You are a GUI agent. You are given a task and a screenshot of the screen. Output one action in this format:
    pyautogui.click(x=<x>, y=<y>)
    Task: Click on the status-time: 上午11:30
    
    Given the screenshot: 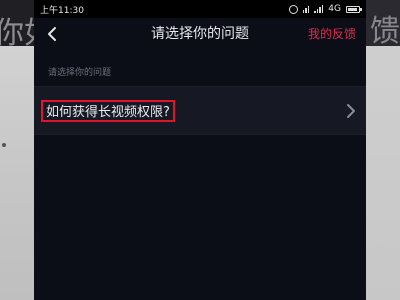 What is the action you would take?
    pyautogui.click(x=62, y=10)
    